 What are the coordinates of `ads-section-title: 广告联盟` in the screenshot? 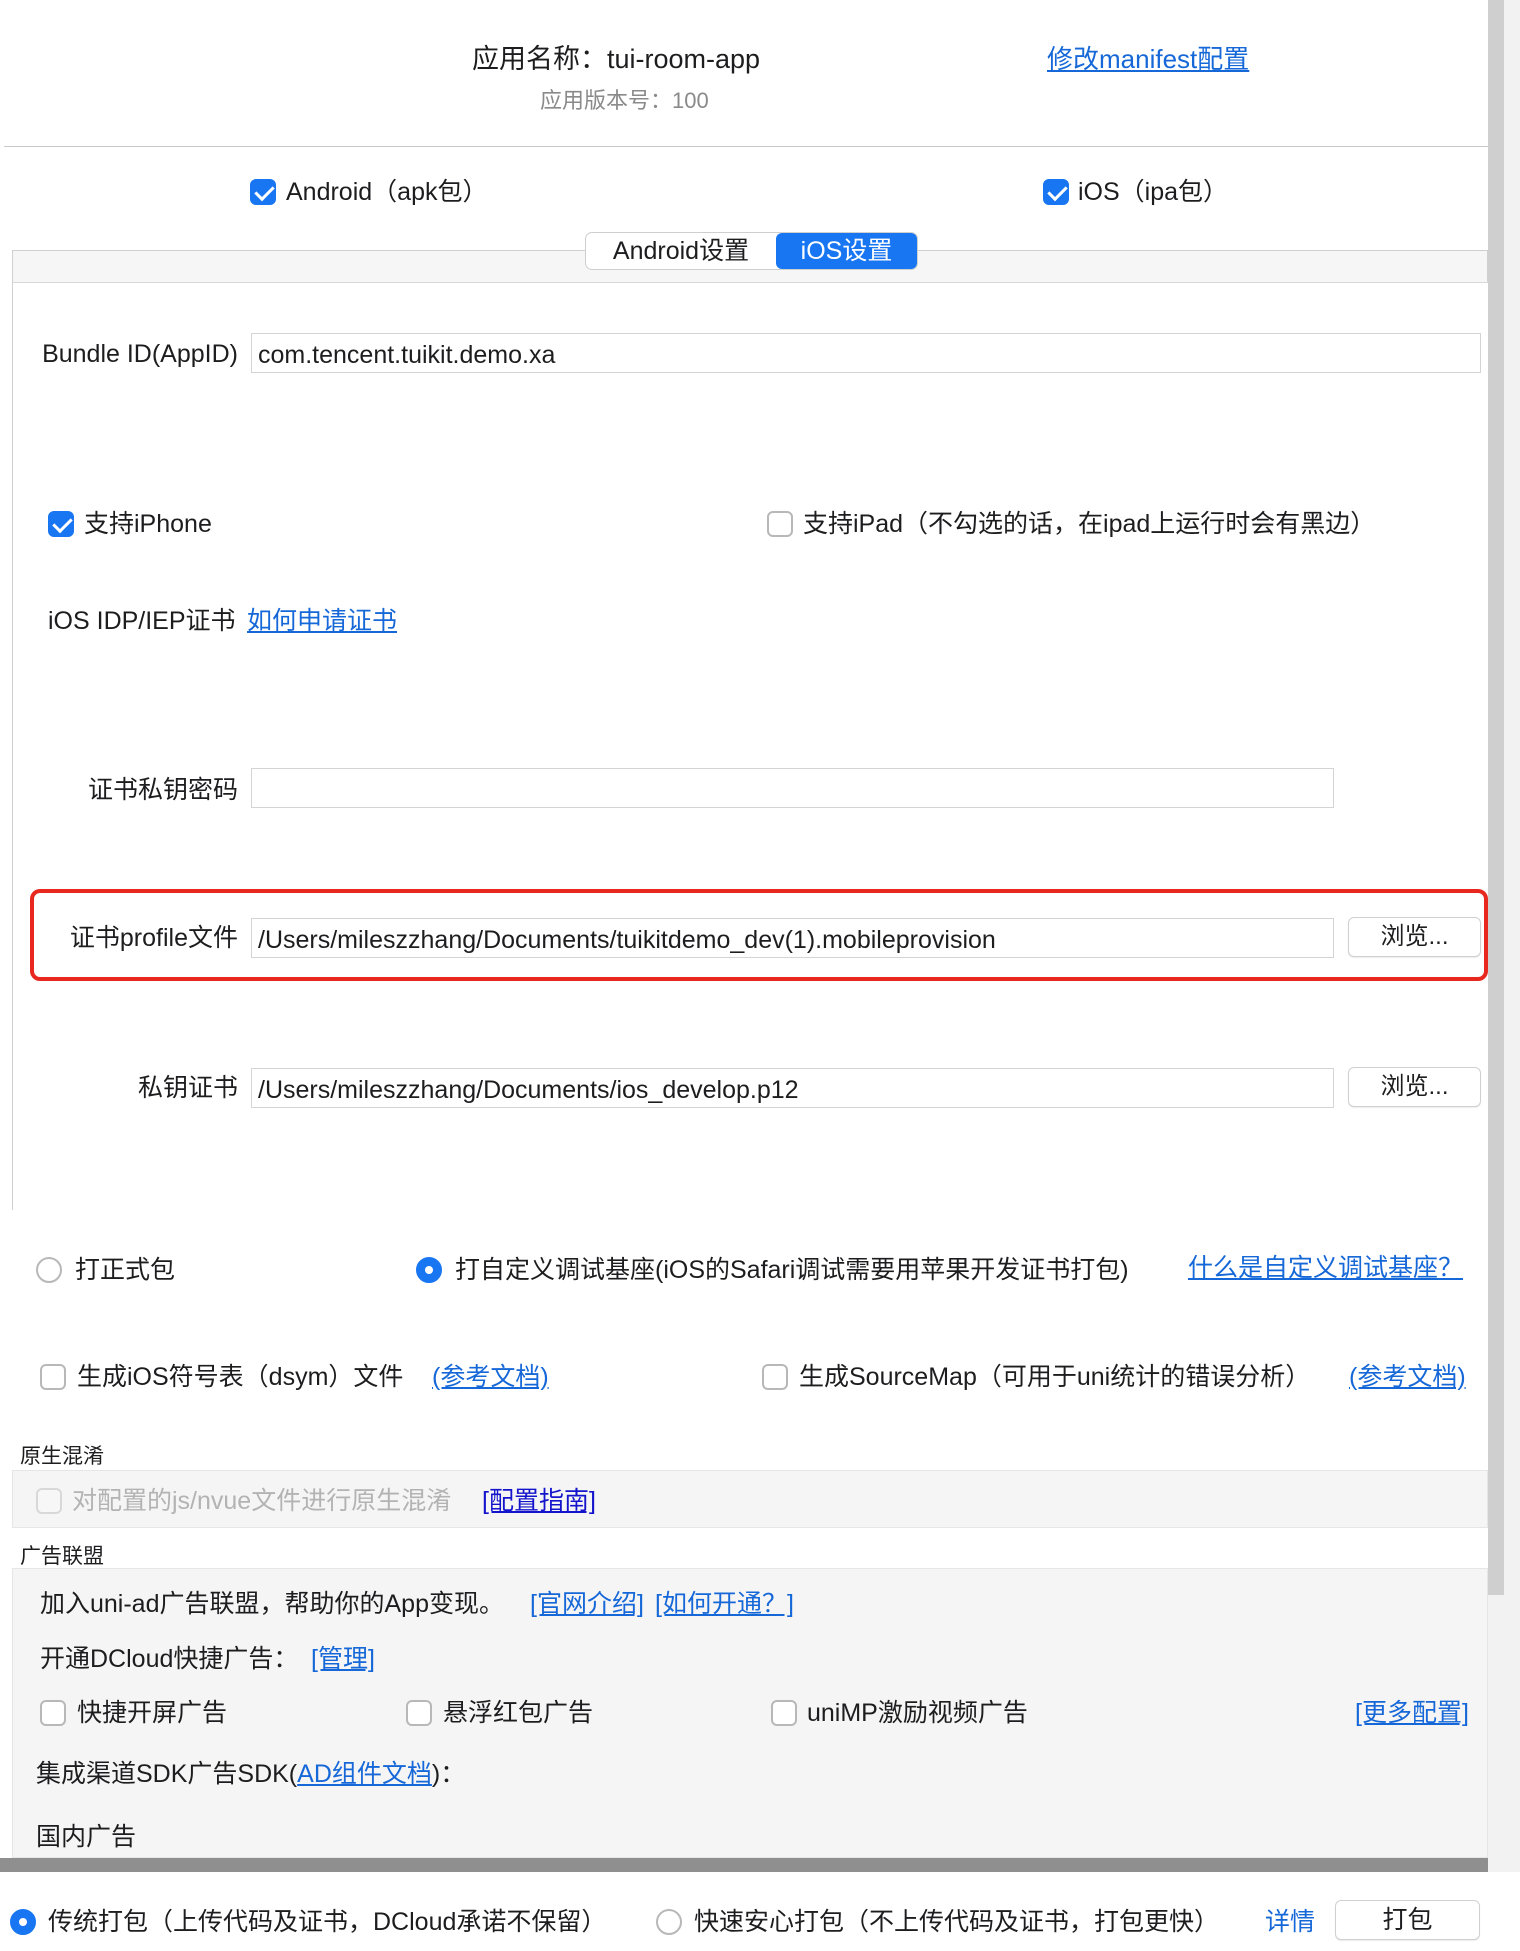 It's located at (62, 1556).